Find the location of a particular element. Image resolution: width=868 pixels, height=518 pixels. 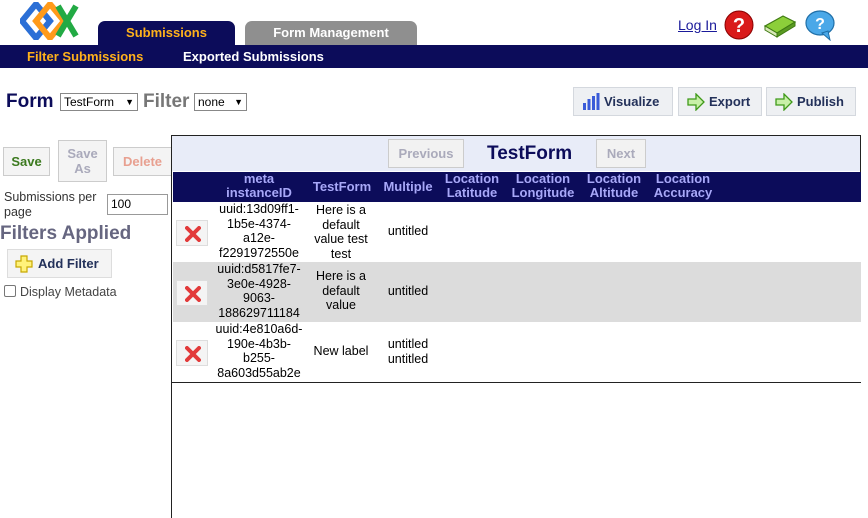

help-icon: ? is located at coordinates (739, 25).